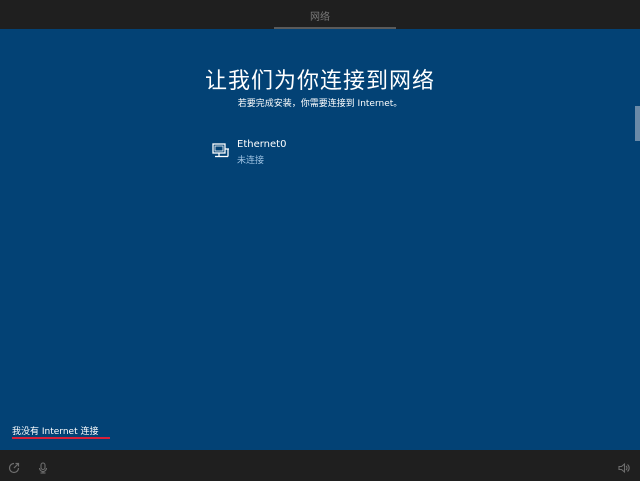 Image resolution: width=640 pixels, height=481 pixels. What do you see at coordinates (320, 17) in the screenshot?
I see `section-title: 网络` at bounding box center [320, 17].